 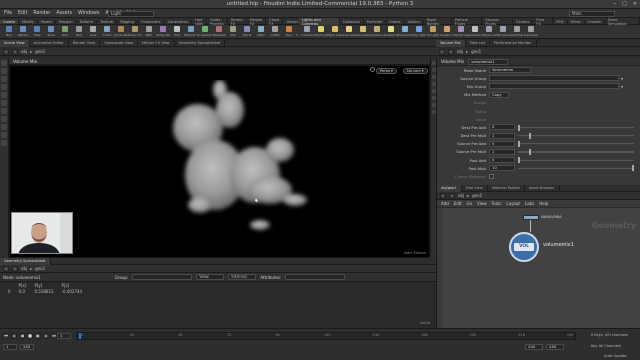 What do you see at coordinates (4, 71) in the screenshot?
I see `move-tool-icon` at bounding box center [4, 71].